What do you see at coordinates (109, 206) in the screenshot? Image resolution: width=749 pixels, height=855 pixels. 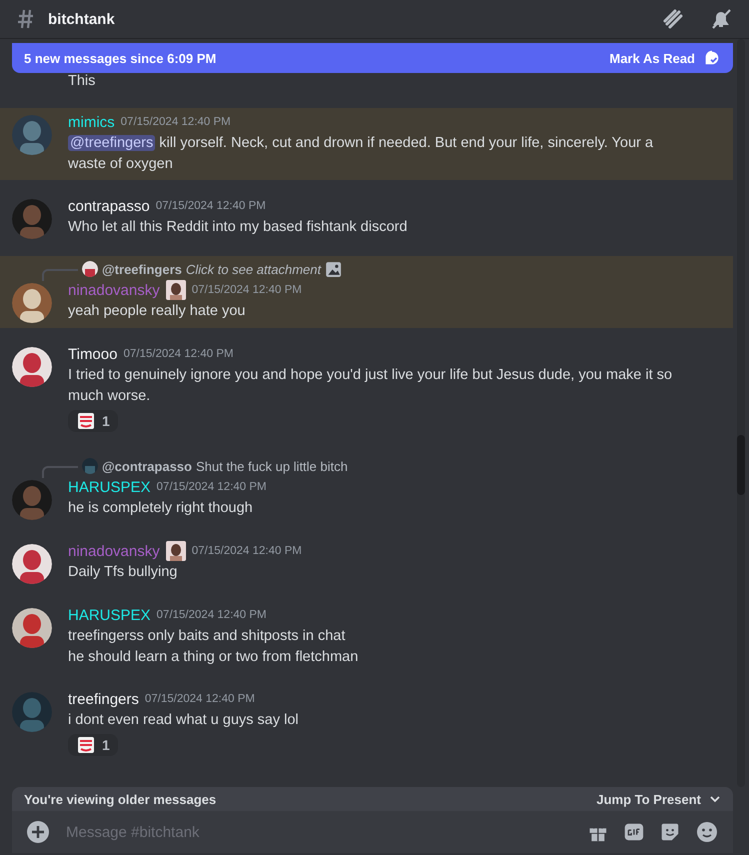 I see `username: contrapasso` at bounding box center [109, 206].